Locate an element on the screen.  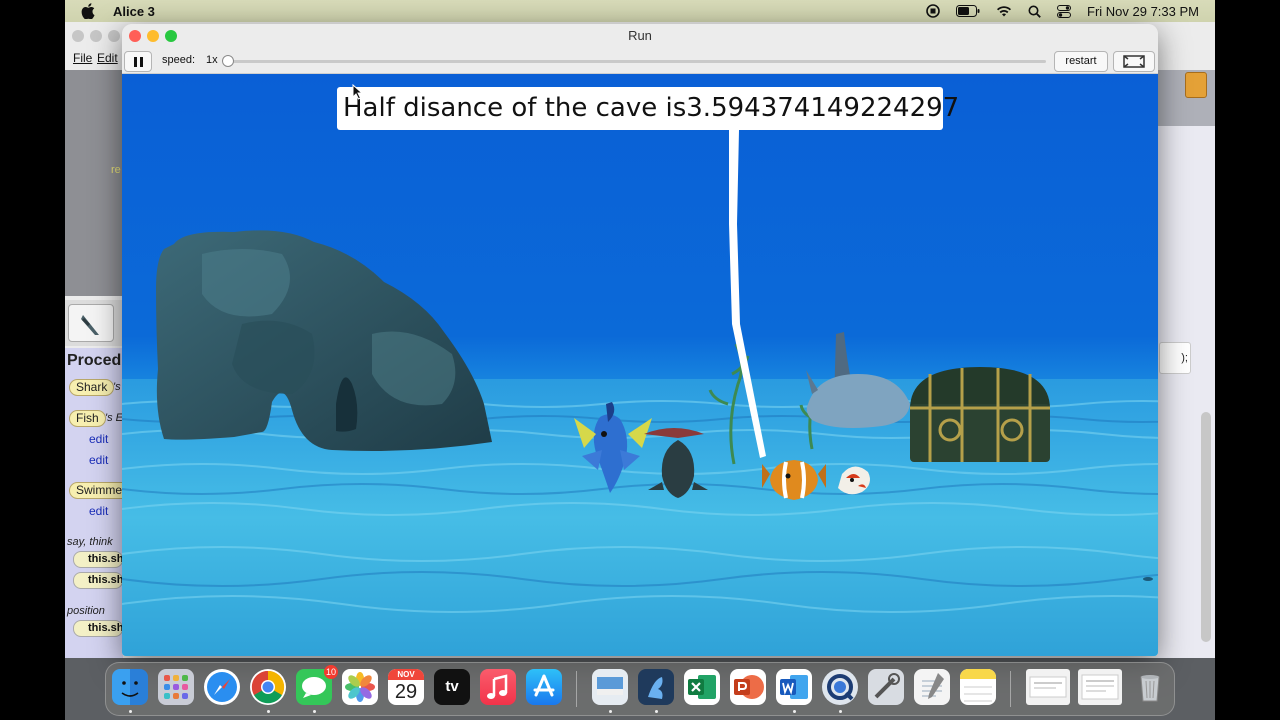
shark-suffix: 's is located at coordinates (117, 387).